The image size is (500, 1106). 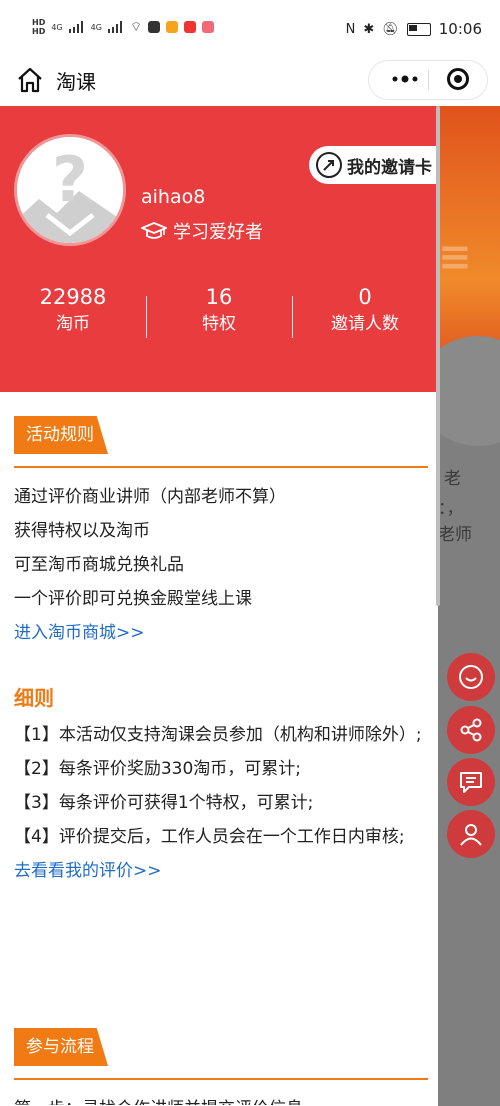 I want to click on process-first-line: 第一步：寻找合作讲师并提交评价信息, so click(x=221, y=1098).